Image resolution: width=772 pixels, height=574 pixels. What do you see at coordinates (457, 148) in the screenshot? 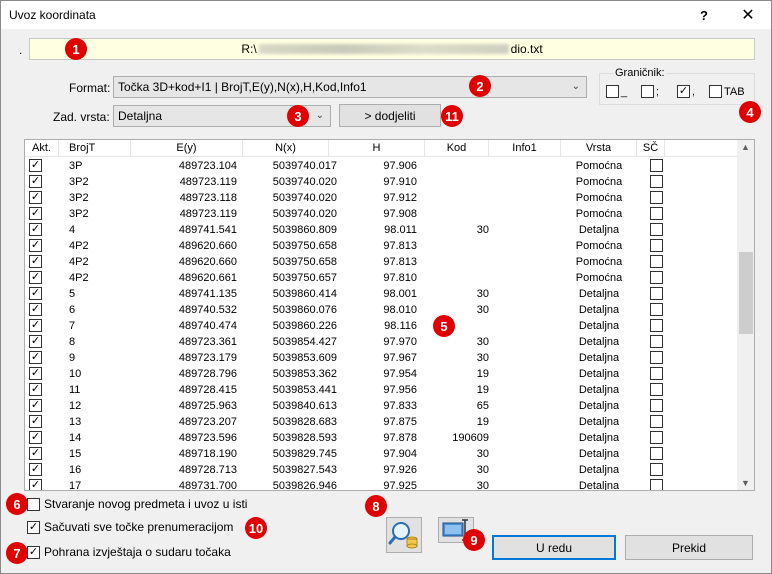
I see `col-kod: Kod` at bounding box center [457, 148].